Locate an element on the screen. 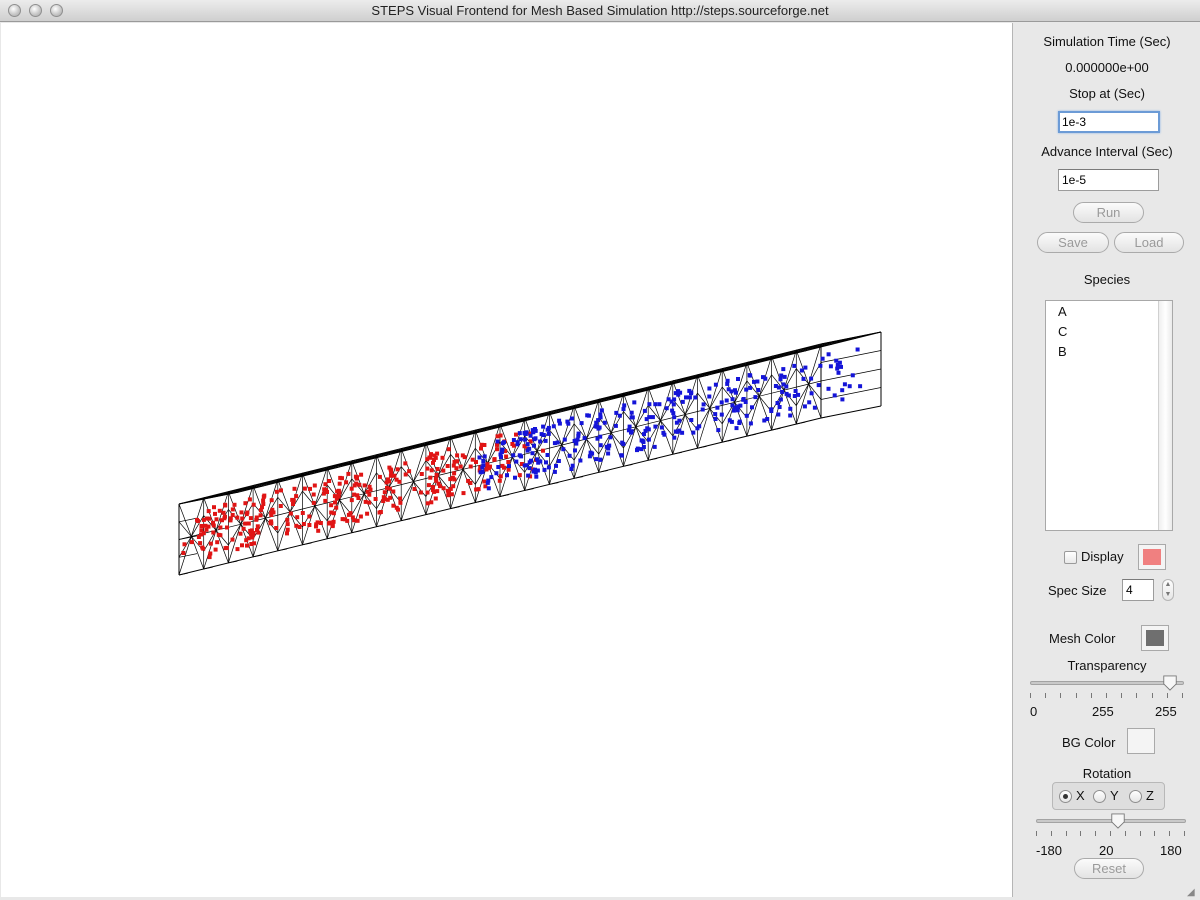  axis-x-radio is located at coordinates (1065, 796).